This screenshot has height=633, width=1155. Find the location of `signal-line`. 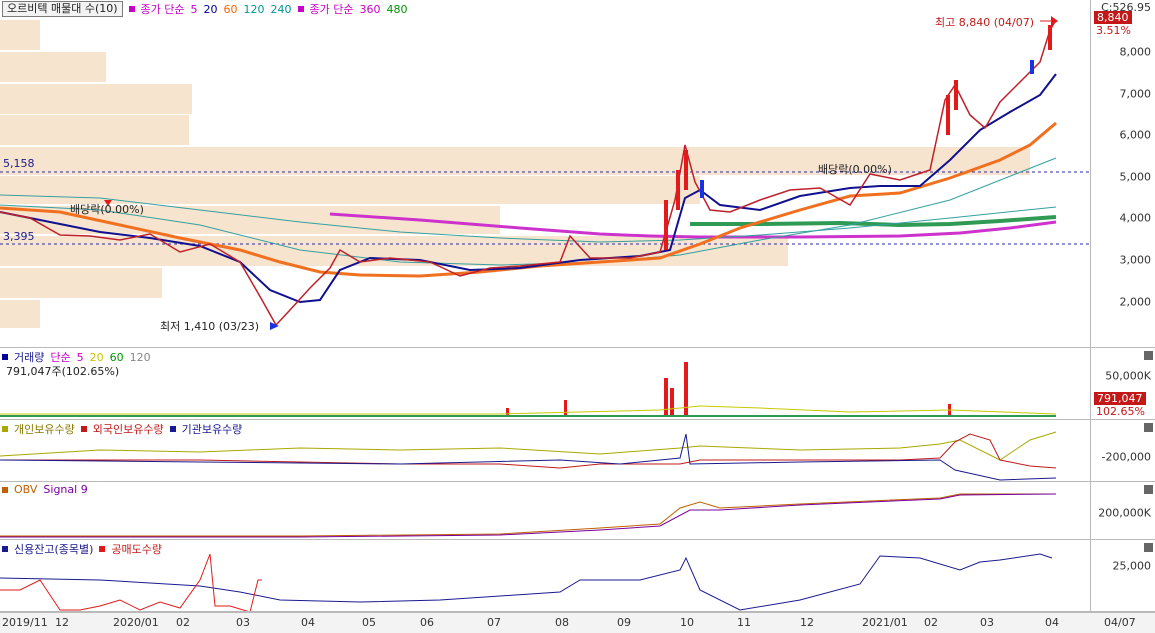

signal-line is located at coordinates (528, 515).